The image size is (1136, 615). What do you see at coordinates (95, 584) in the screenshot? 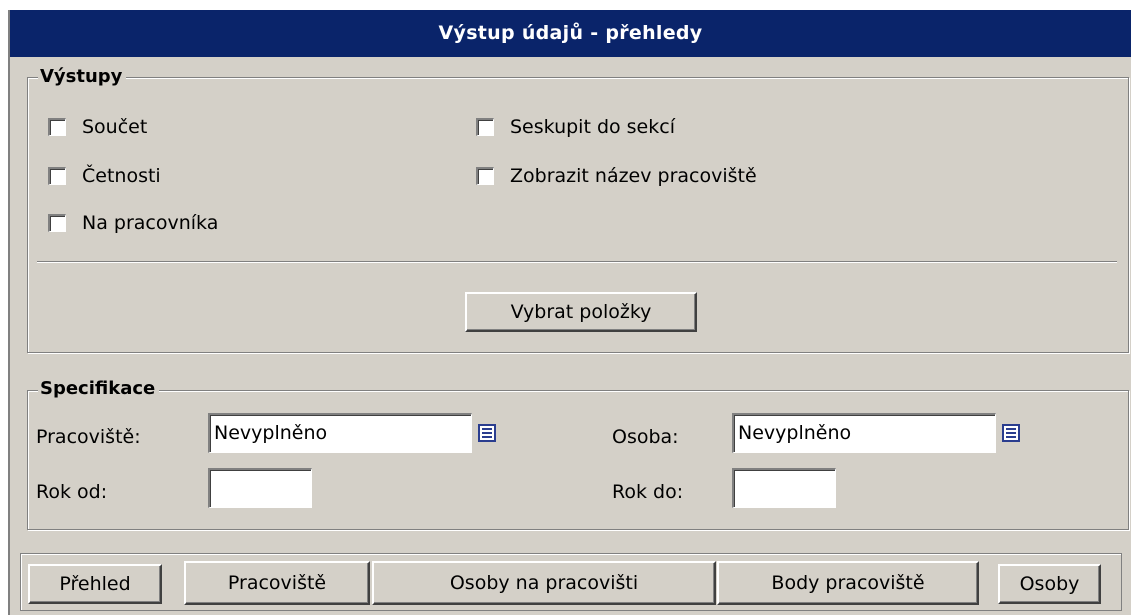
I see `overview-button: Přehled` at bounding box center [95, 584].